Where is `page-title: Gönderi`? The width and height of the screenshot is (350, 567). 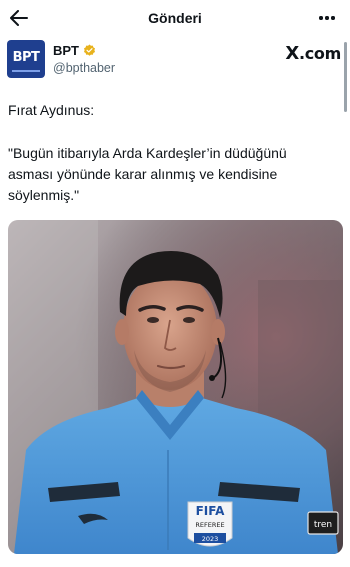 page-title: Gönderi is located at coordinates (175, 18).